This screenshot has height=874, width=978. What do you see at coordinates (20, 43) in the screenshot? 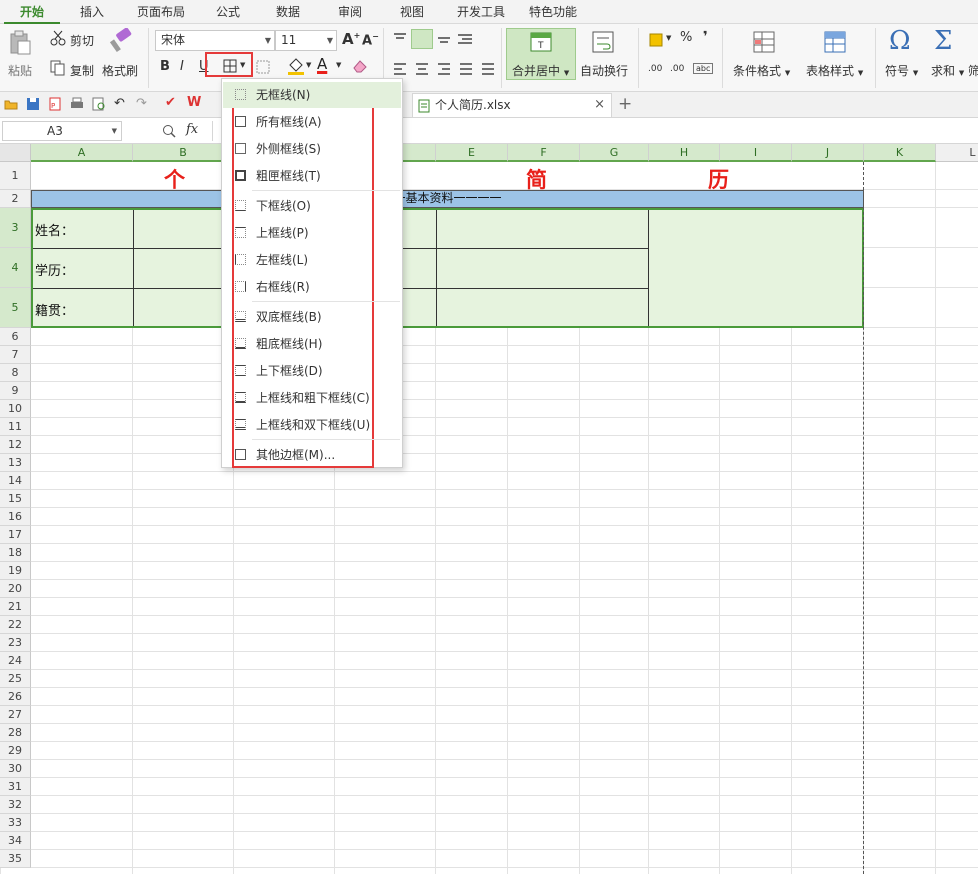
I see `paste-icon` at bounding box center [20, 43].